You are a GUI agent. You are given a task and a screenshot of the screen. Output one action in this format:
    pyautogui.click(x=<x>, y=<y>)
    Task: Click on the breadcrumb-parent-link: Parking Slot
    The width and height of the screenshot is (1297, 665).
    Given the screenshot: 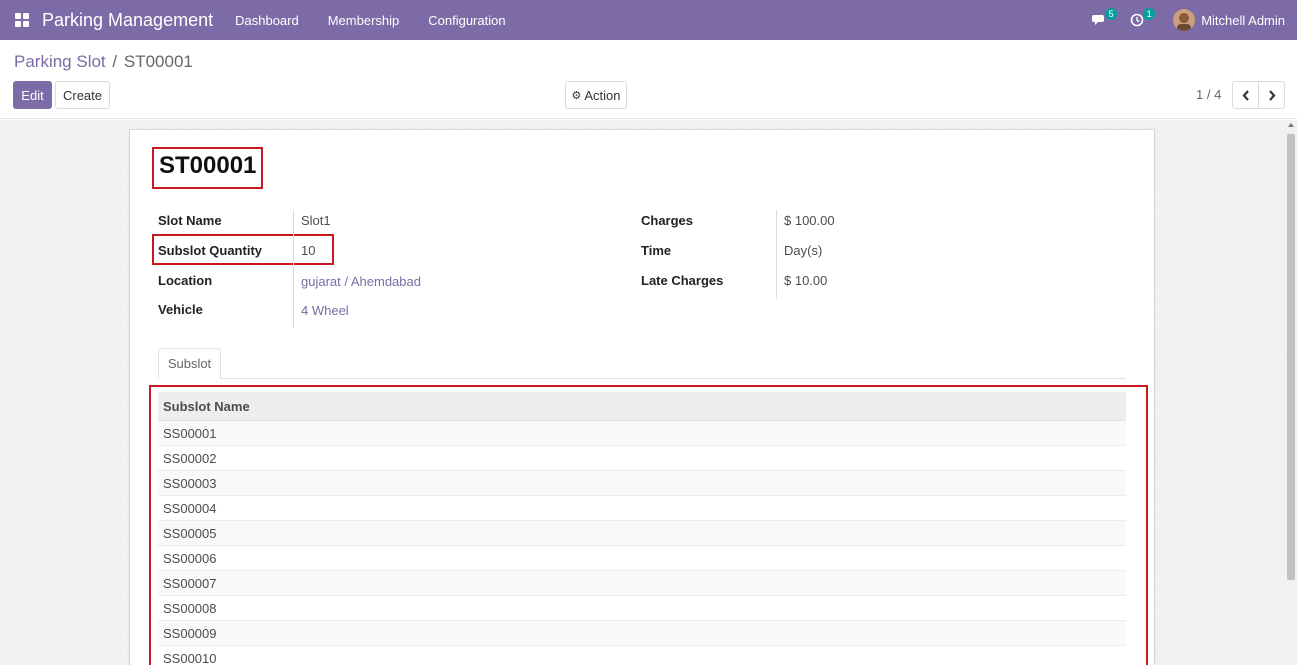 What is the action you would take?
    pyautogui.click(x=60, y=61)
    